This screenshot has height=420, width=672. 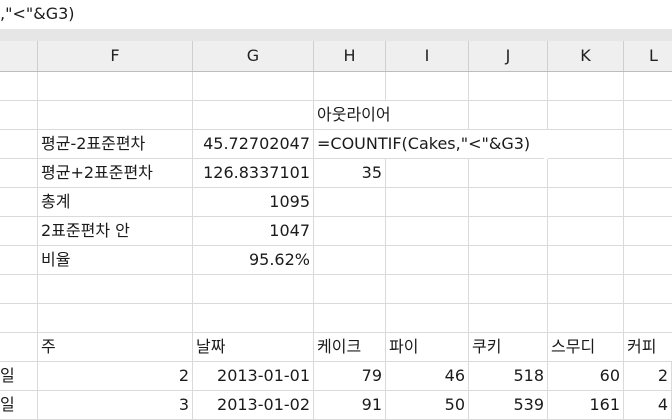 I want to click on cell-h4: 35, so click(x=350, y=173).